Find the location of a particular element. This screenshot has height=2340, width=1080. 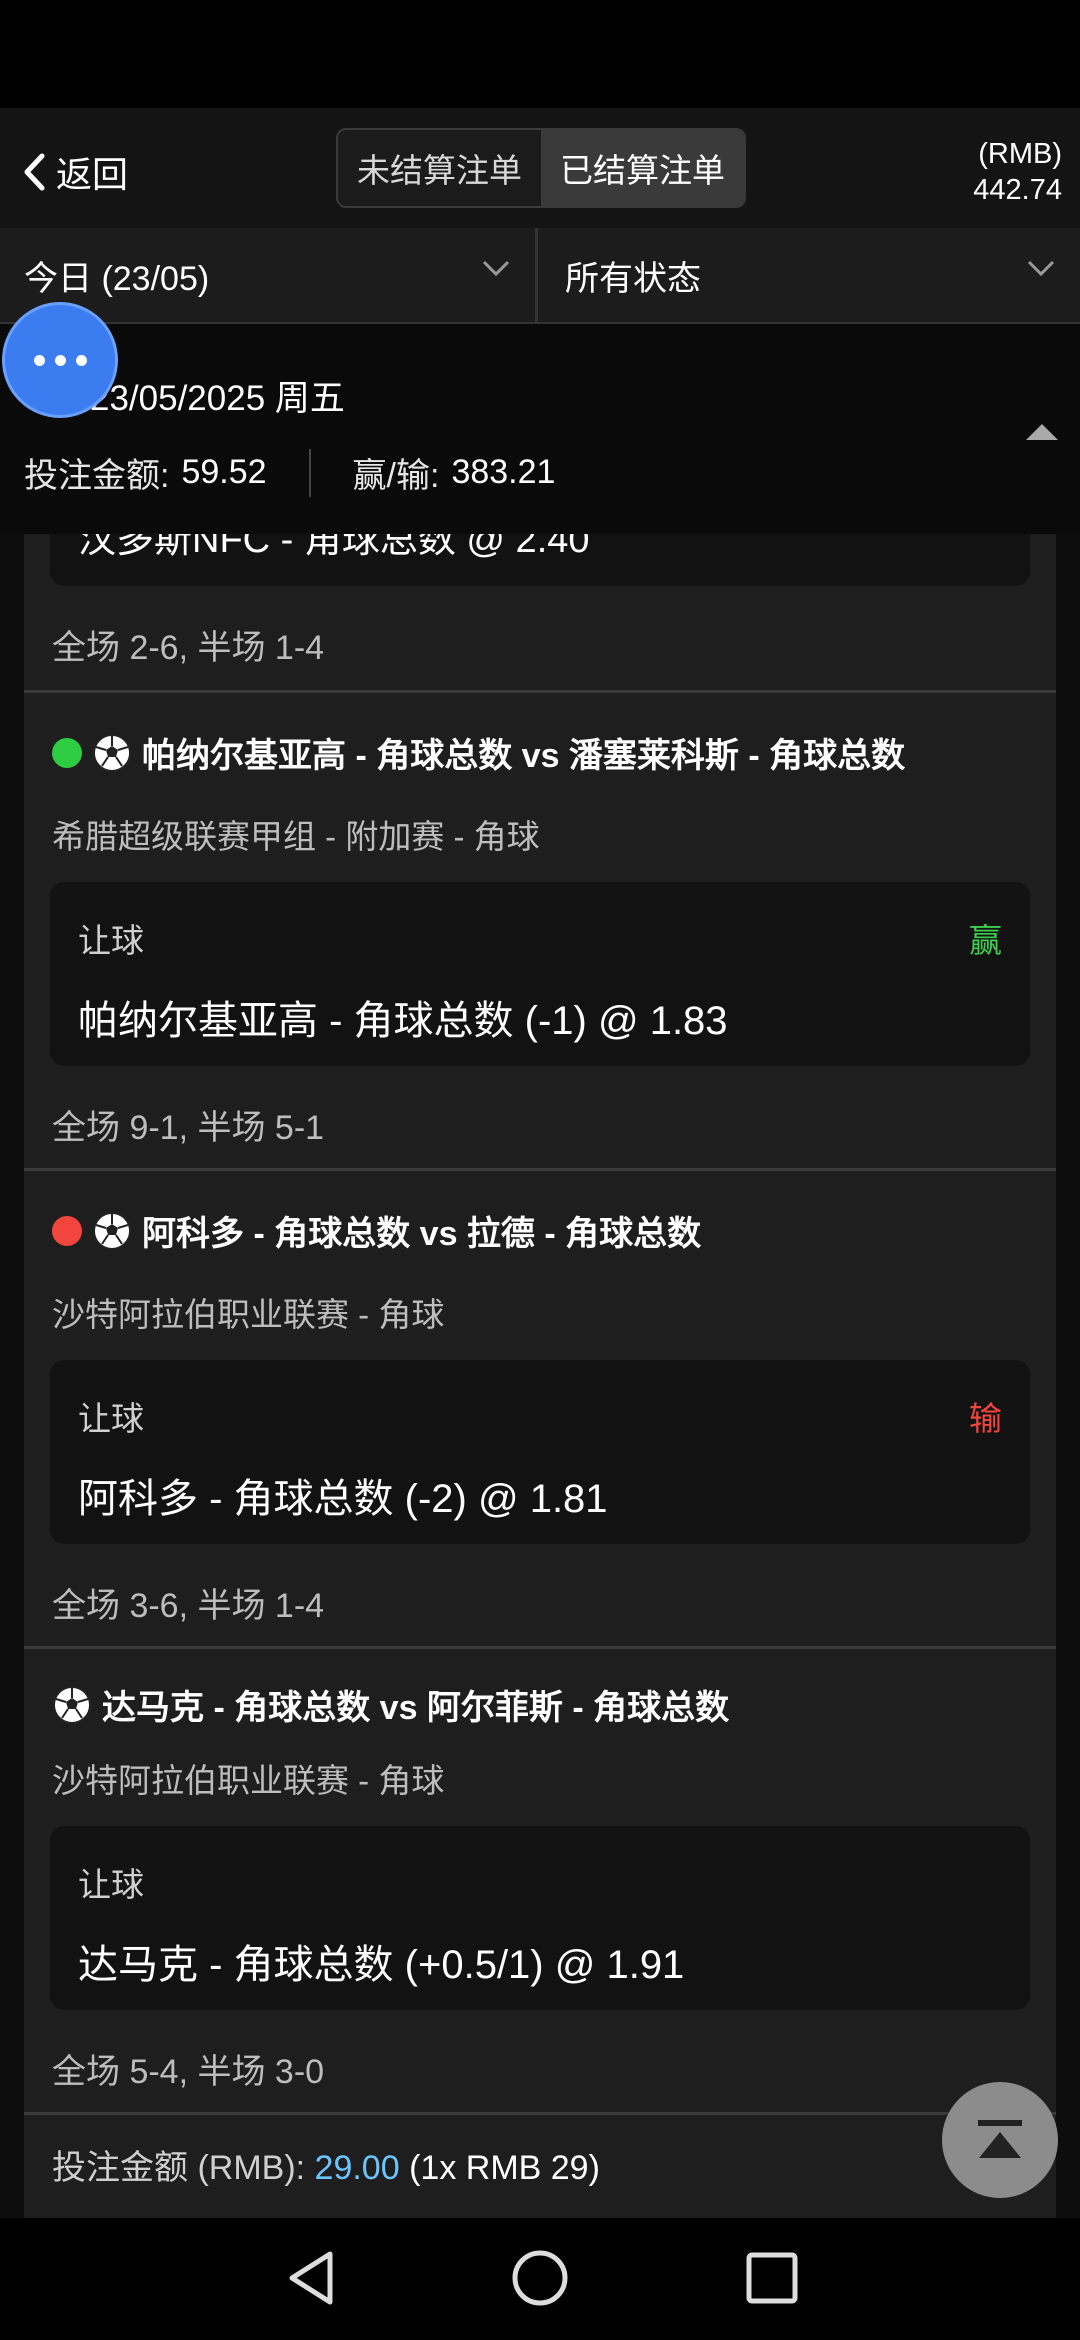

bet-title-text: 阿科多 - 角球总数 vs 拉德 - 角球总数 is located at coordinates (422, 1234).